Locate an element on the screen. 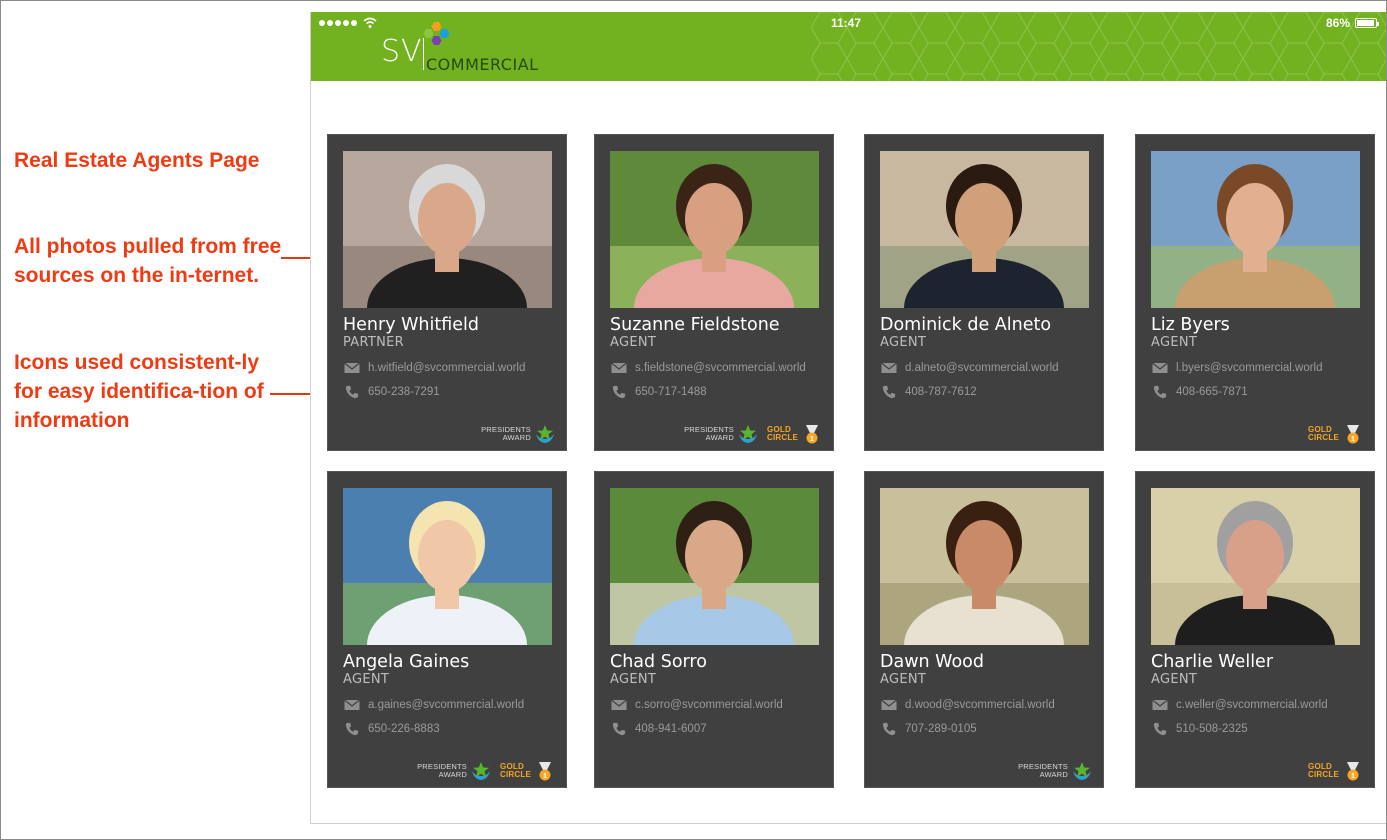 This screenshot has height=840, width=1387. sv-commercial-logo: SV COMMERCIAL is located at coordinates (466, 49).